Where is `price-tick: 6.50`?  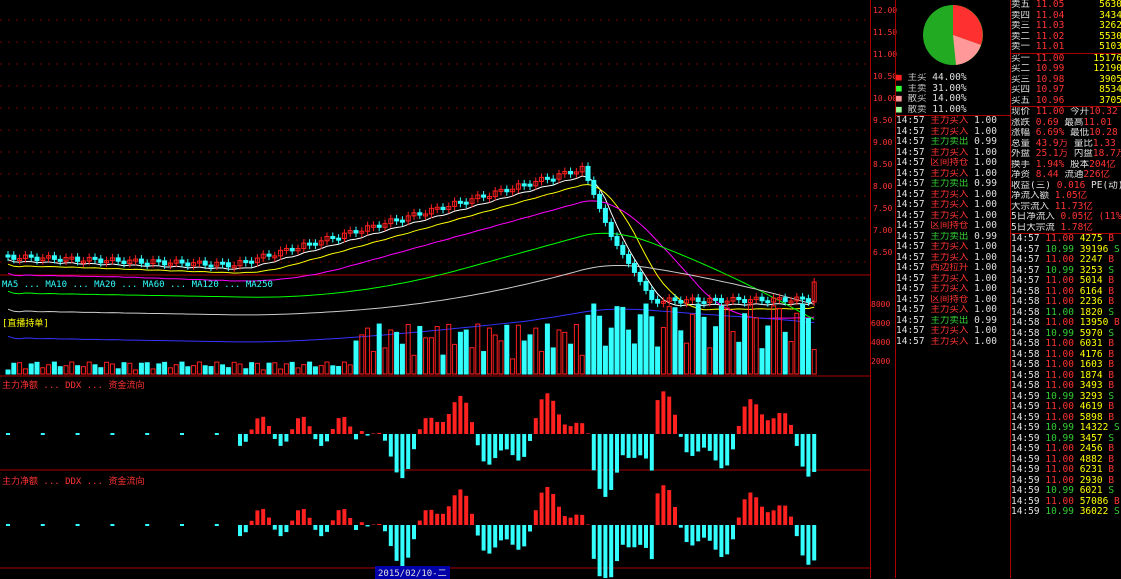 price-tick: 6.50 is located at coordinates (882, 252).